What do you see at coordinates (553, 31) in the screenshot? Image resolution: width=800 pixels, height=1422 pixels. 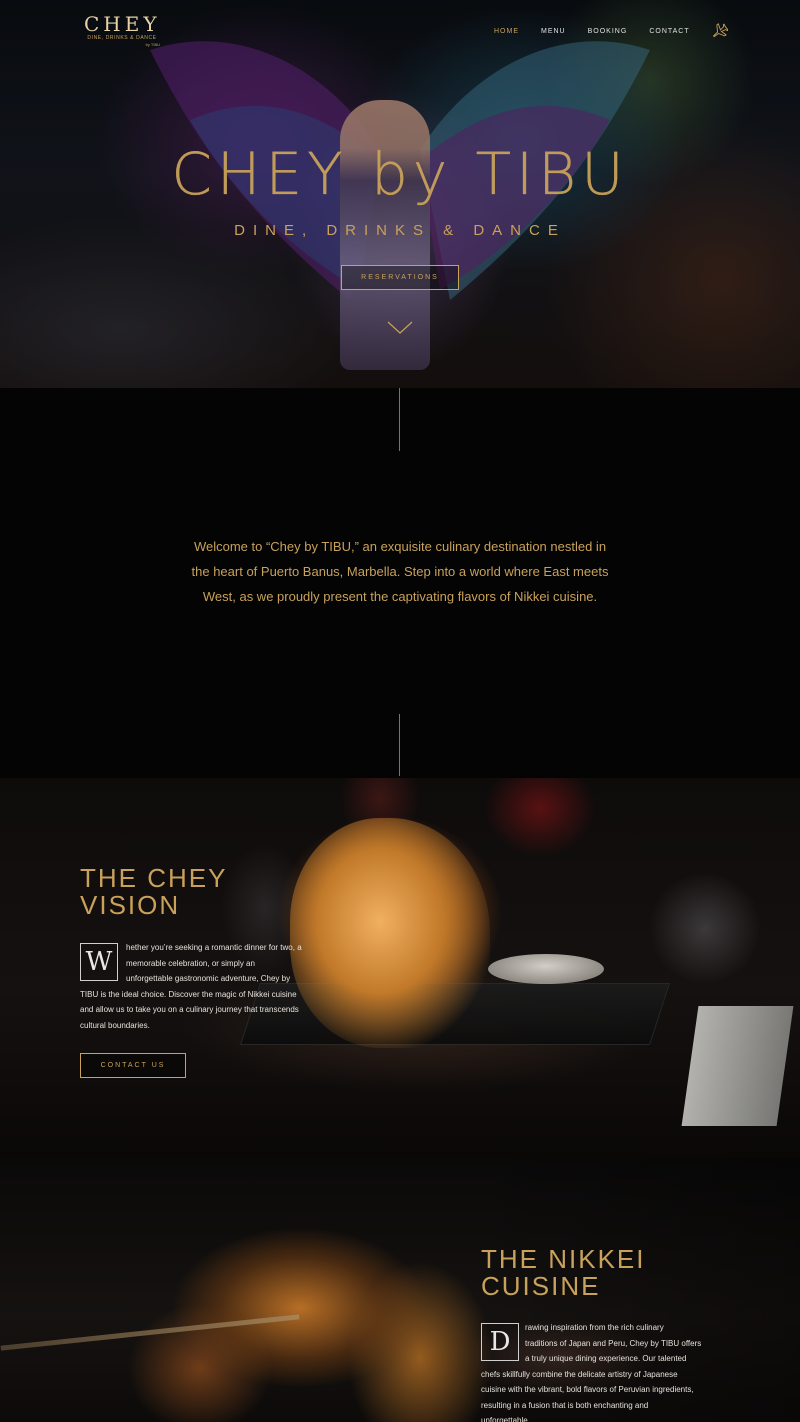 I see `nav-item-menu: MENU` at bounding box center [553, 31].